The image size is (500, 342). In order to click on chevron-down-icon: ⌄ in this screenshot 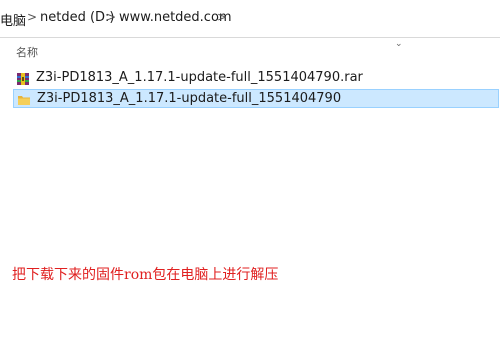, I will do `click(399, 44)`.